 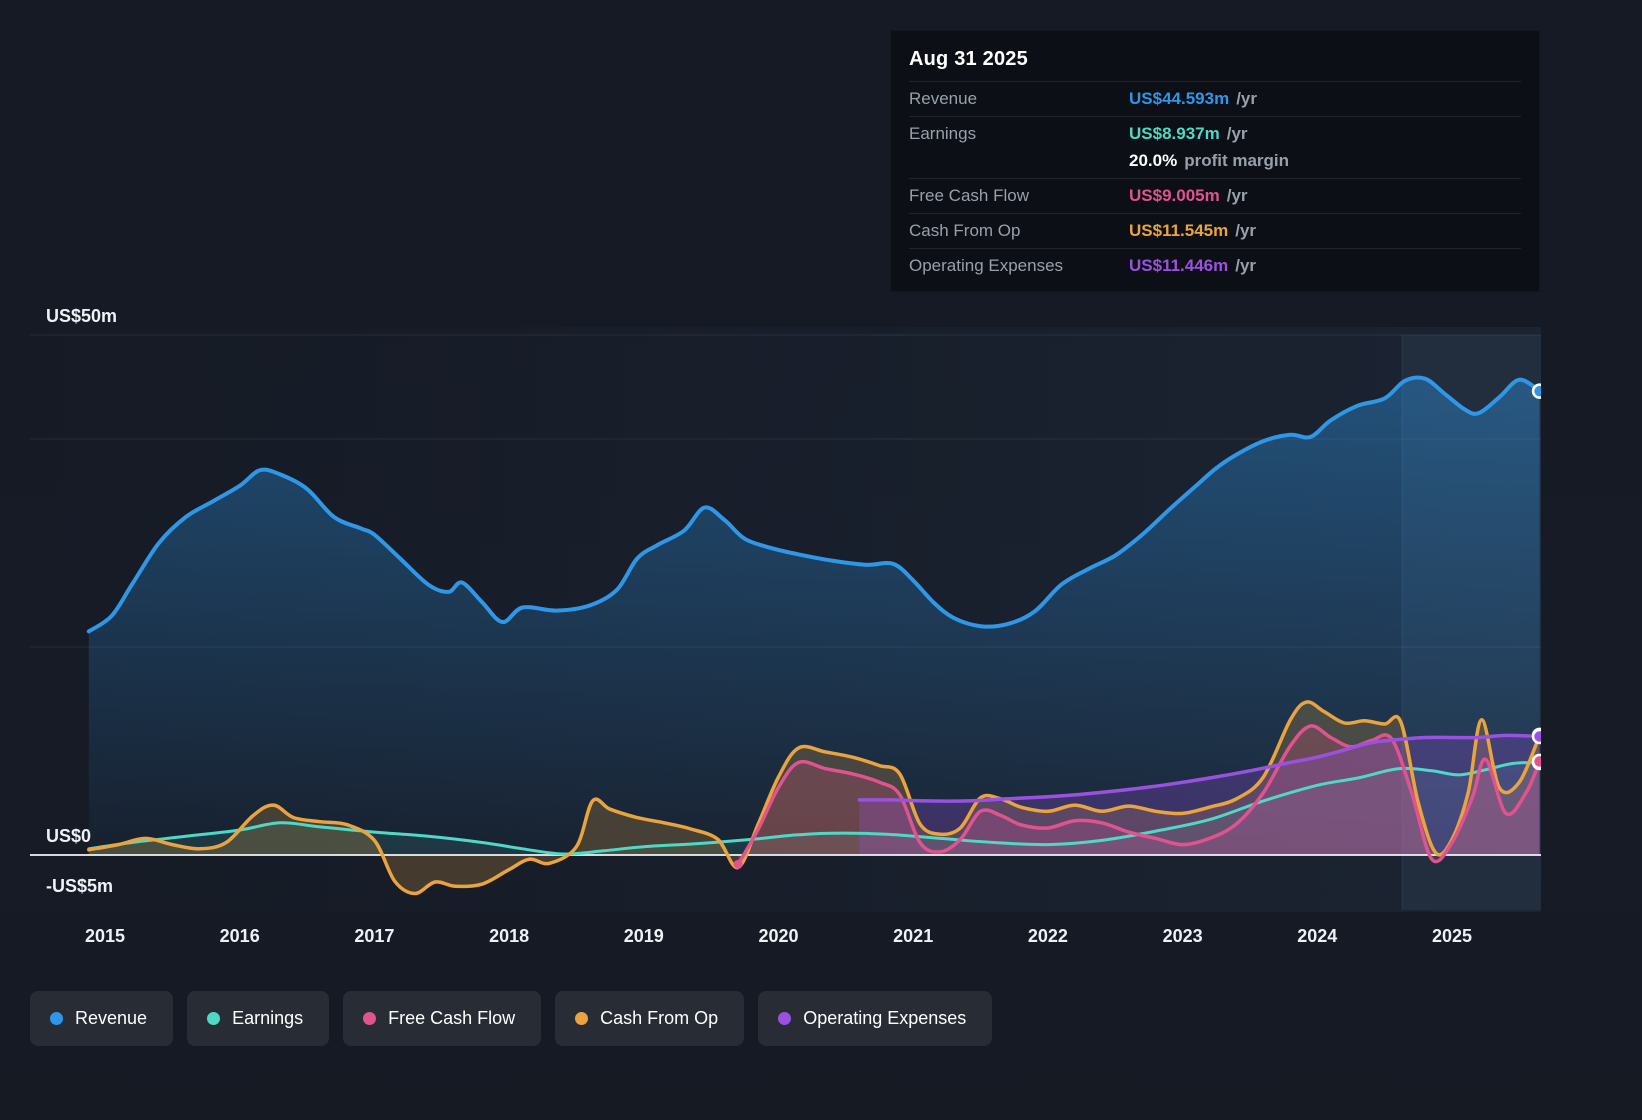 What do you see at coordinates (943, 98) in the screenshot?
I see `tooltip-row-label: Revenue` at bounding box center [943, 98].